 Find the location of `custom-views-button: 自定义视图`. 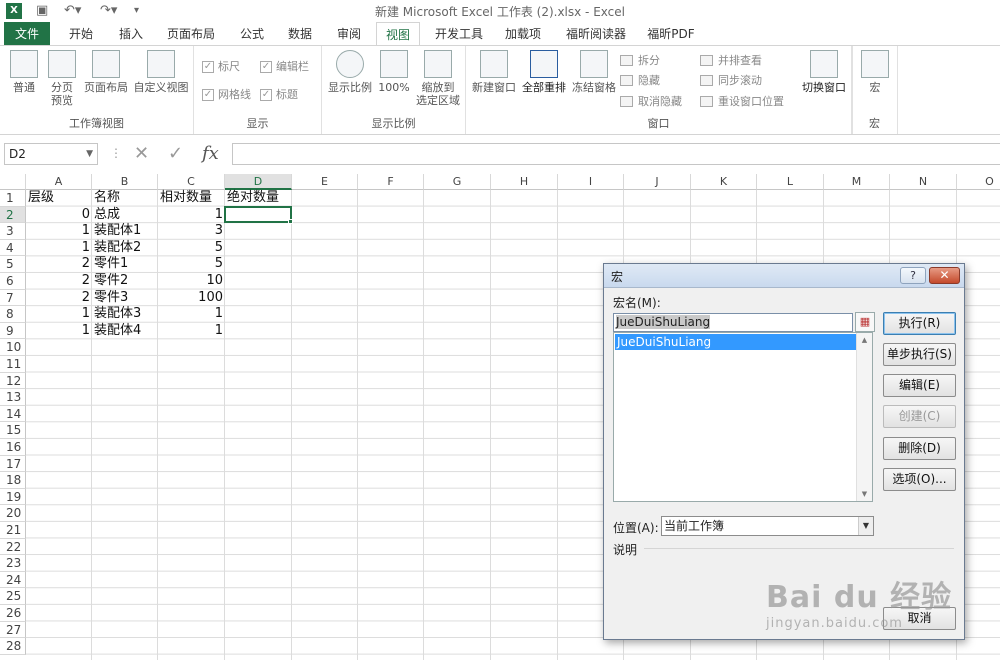

custom-views-button: 自定义视图 is located at coordinates (161, 72).